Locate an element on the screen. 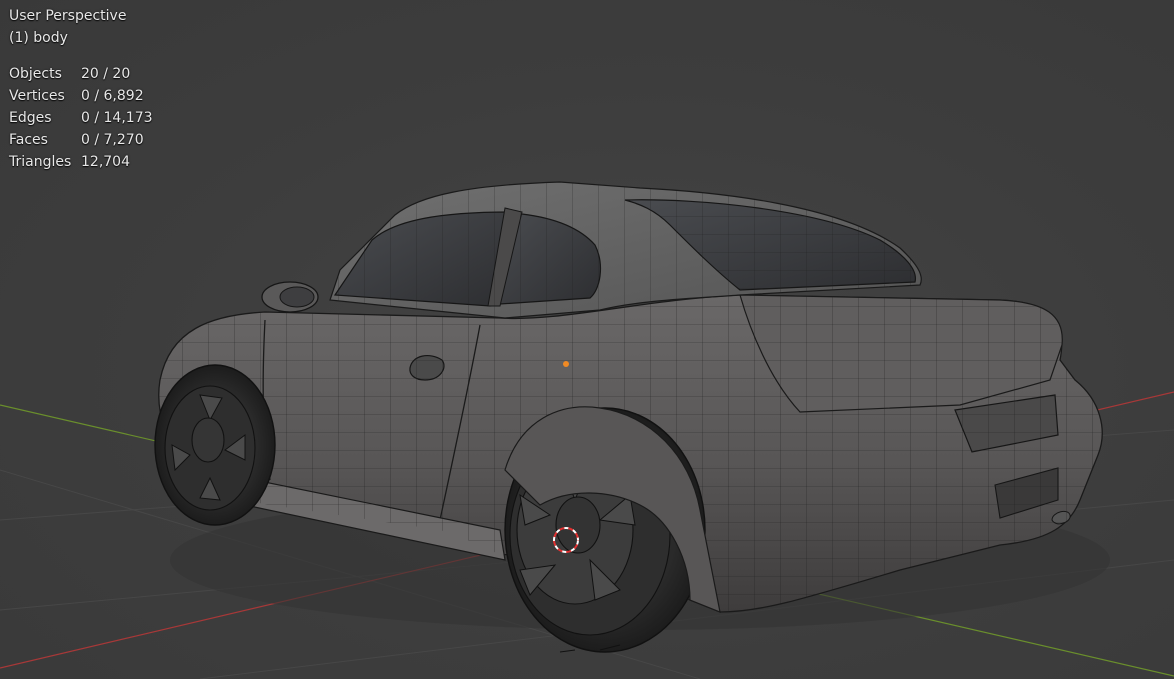 The width and height of the screenshot is (1174, 679). front-wheel is located at coordinates (215, 445).